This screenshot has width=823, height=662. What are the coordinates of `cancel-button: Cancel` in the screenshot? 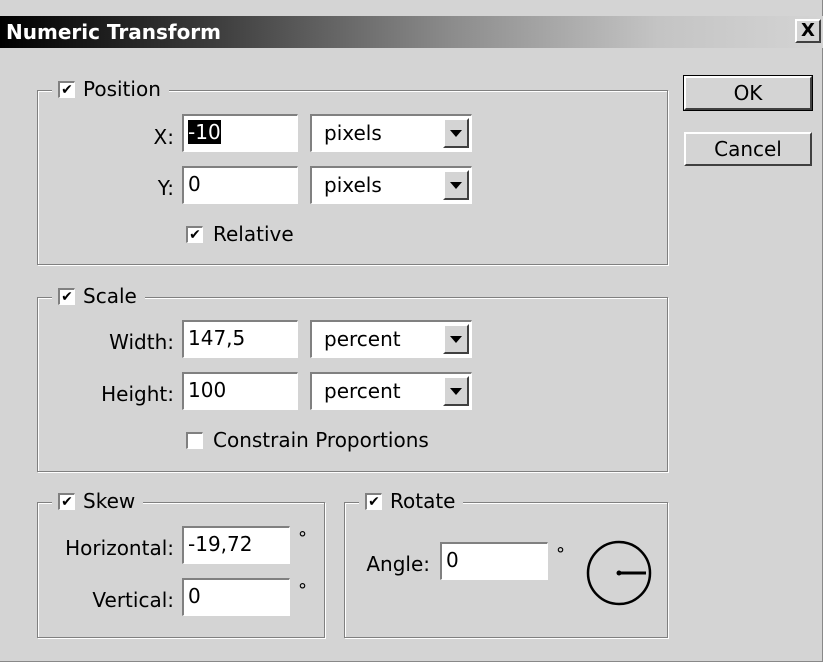 It's located at (748, 149).